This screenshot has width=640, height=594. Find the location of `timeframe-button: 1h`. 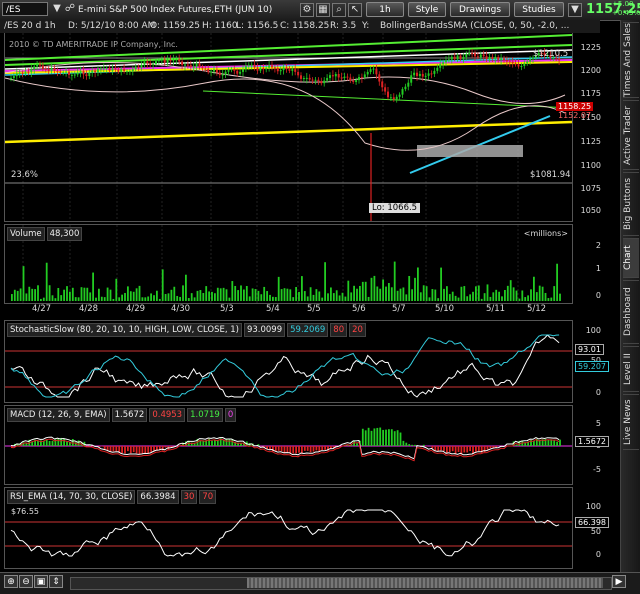

timeframe-button: 1h is located at coordinates (385, 9).